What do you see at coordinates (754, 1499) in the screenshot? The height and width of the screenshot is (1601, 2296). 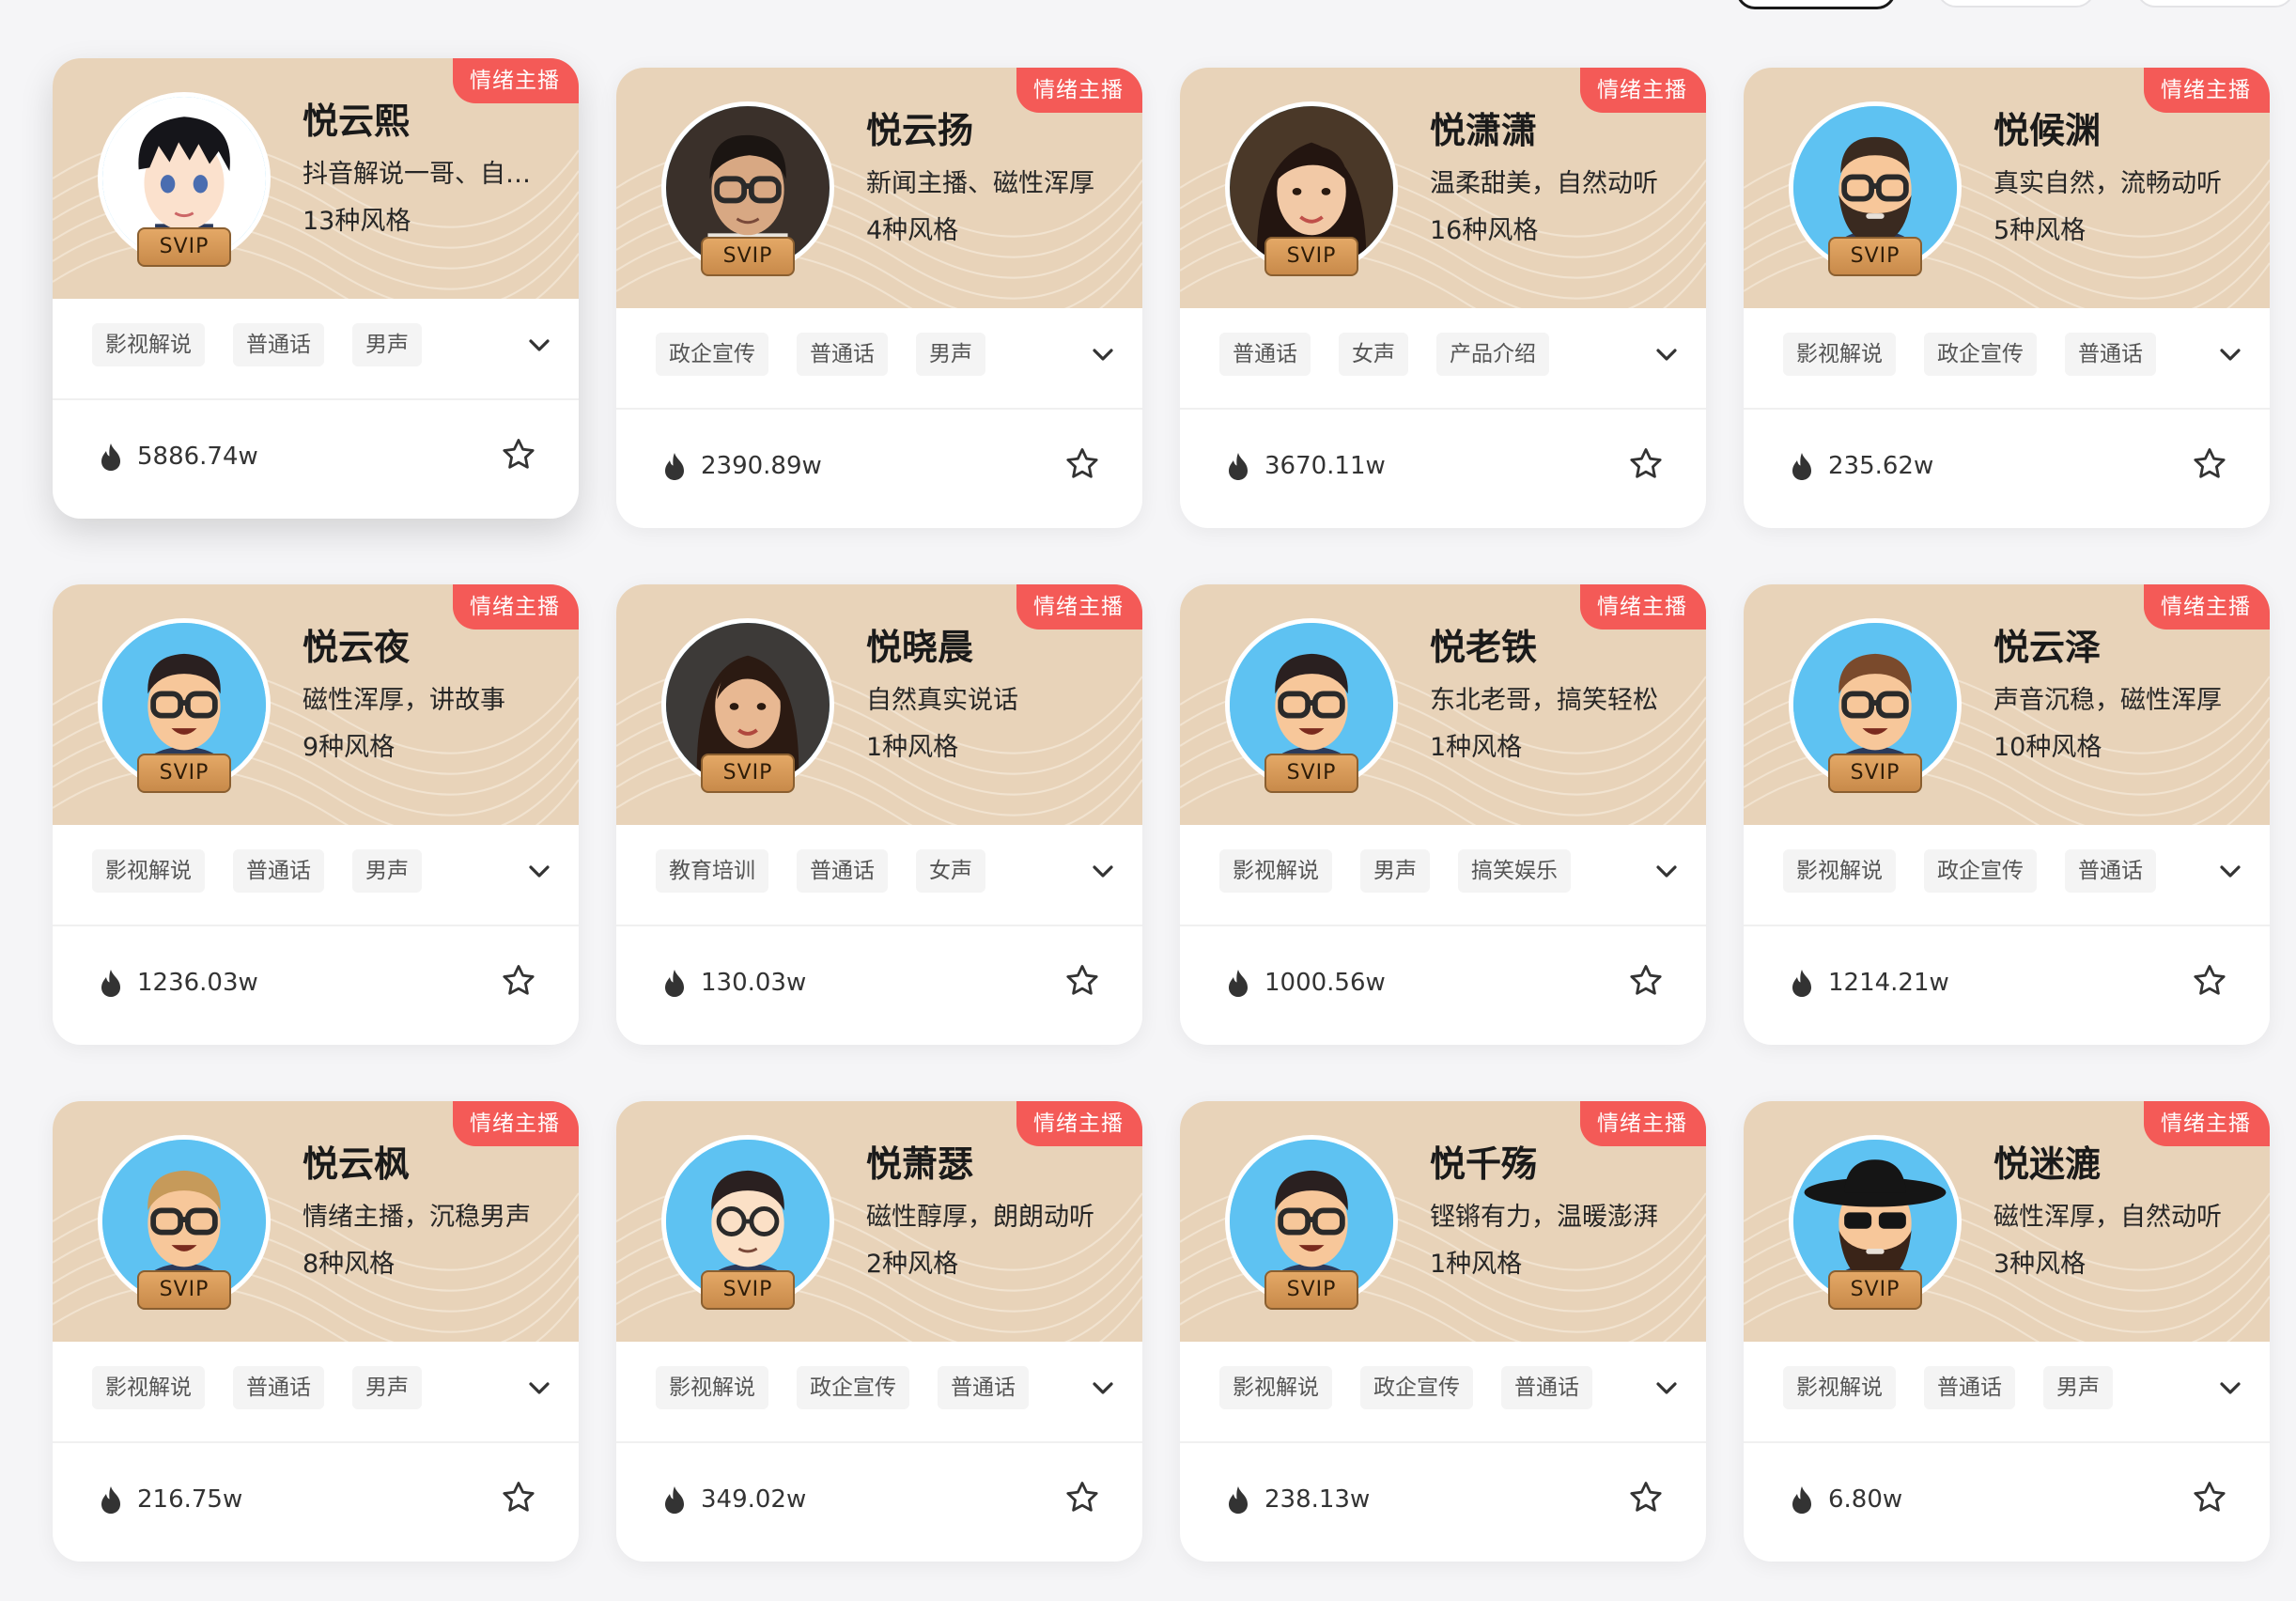 I see `play-count: 349.02w` at bounding box center [754, 1499].